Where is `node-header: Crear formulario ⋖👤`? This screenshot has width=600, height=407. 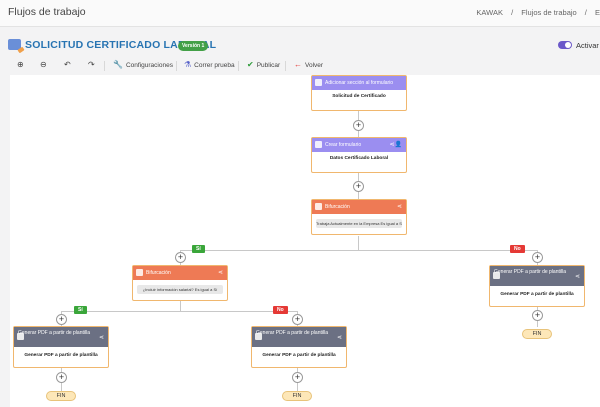
node-header: Crear formulario ⋖👤 is located at coordinates (359, 145).